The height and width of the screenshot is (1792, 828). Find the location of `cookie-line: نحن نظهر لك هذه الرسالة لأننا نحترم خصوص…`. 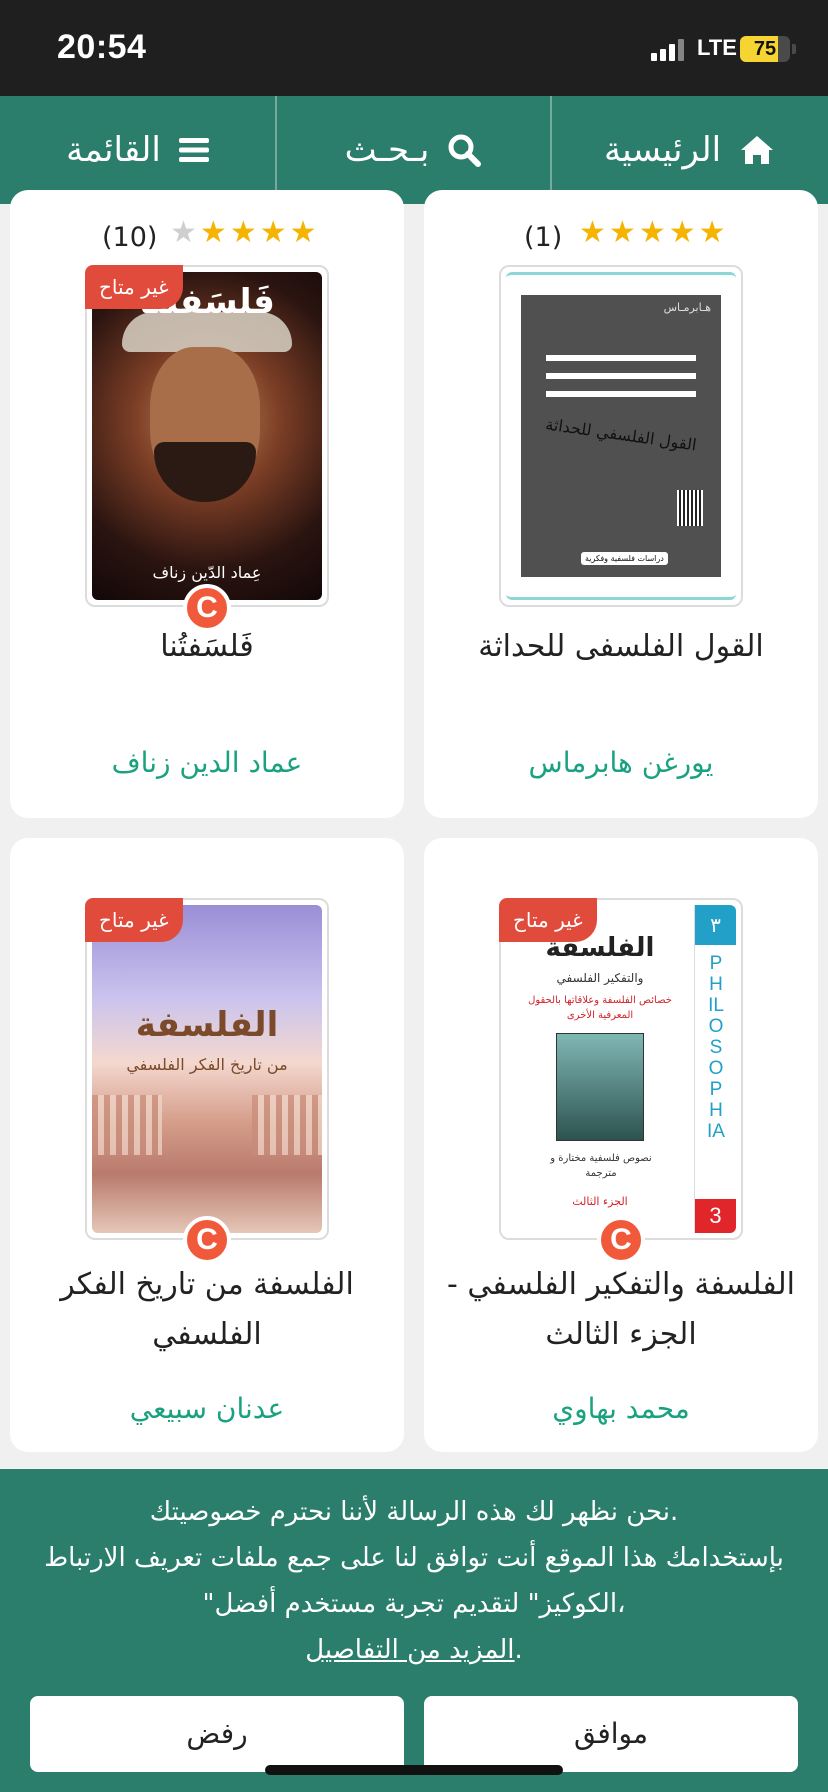

cookie-line: نحن نظهر لك هذه الرسالة لأننا نحترم خصوص… is located at coordinates (414, 1512).